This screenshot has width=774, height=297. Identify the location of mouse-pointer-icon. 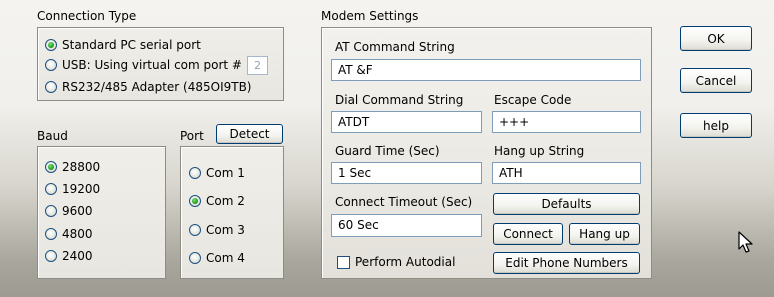
(745, 242).